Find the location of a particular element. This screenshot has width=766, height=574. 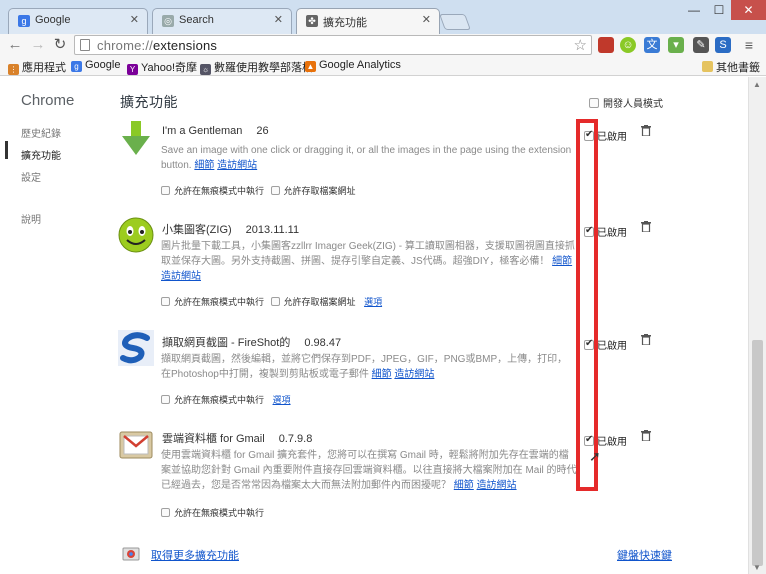

maximize-button: ☐ is located at coordinates (719, 10).